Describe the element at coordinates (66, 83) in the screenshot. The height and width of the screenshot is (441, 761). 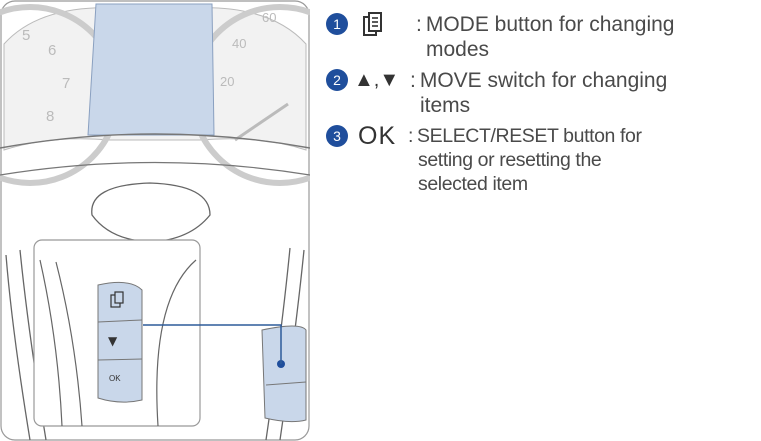
I see `tacho-number-7: 7` at that location.